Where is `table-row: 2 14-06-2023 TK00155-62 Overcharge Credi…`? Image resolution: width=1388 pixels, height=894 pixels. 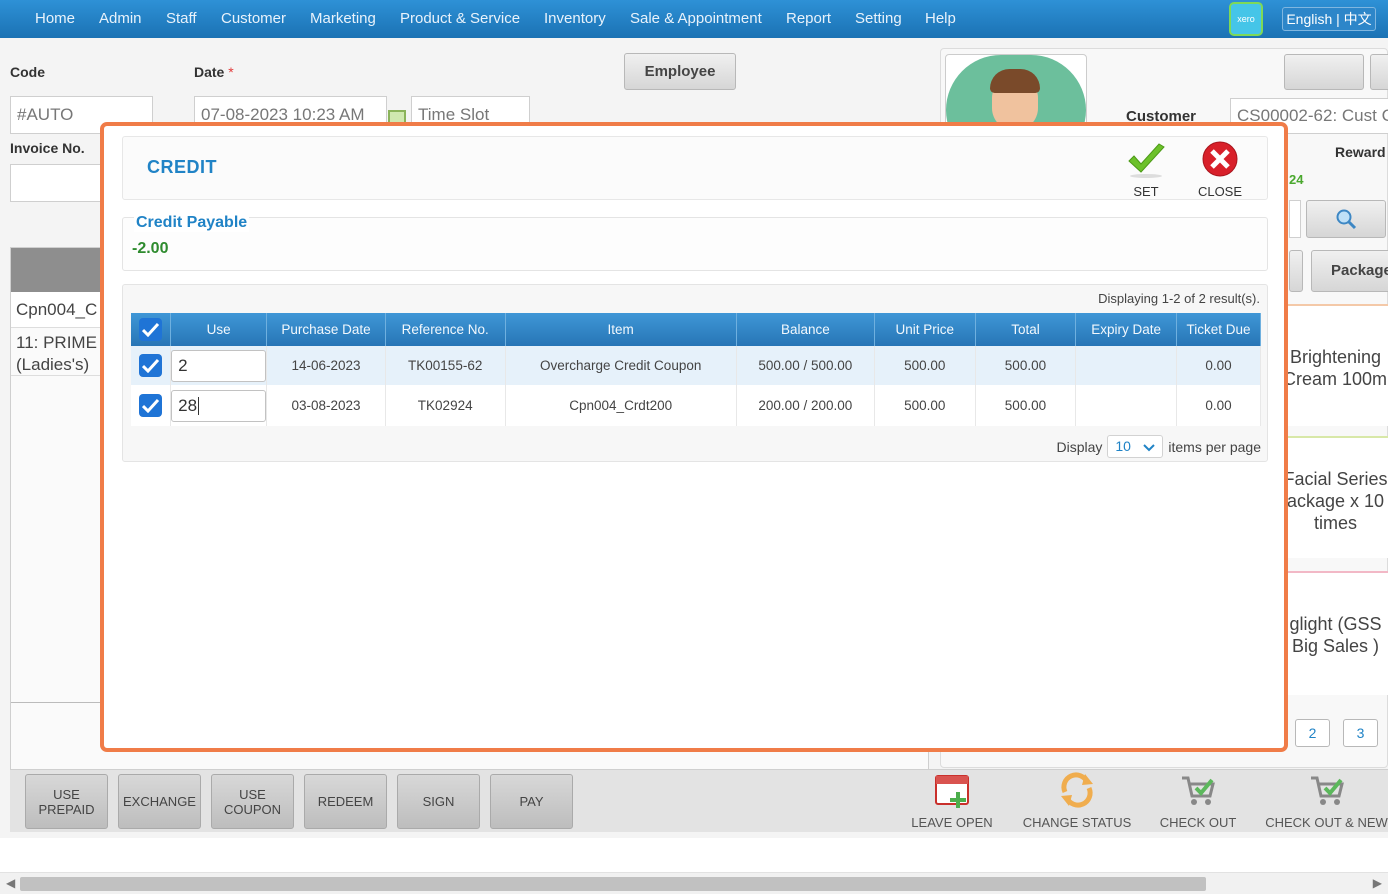
table-row: 2 14-06-2023 TK00155-62 Overcharge Credi… is located at coordinates (696, 365).